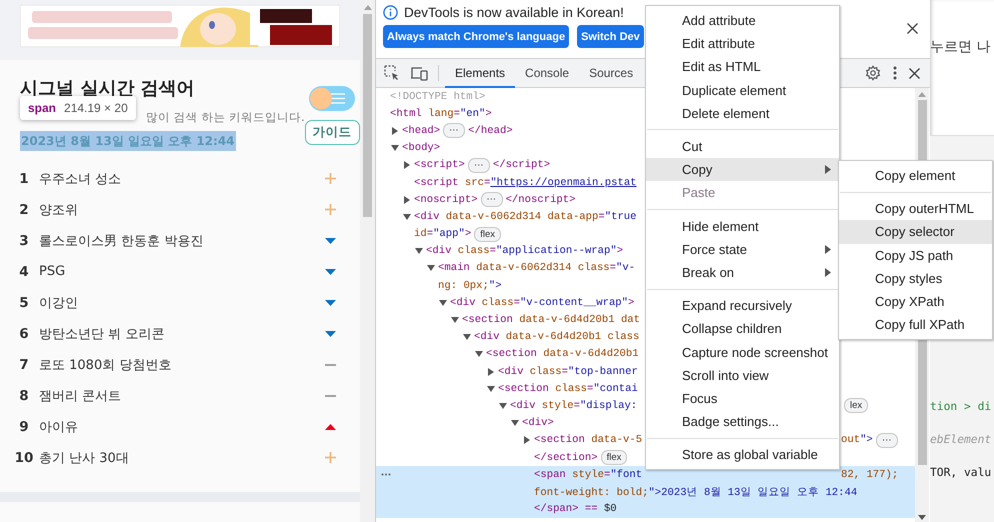  I want to click on device-icon, so click(419, 73).